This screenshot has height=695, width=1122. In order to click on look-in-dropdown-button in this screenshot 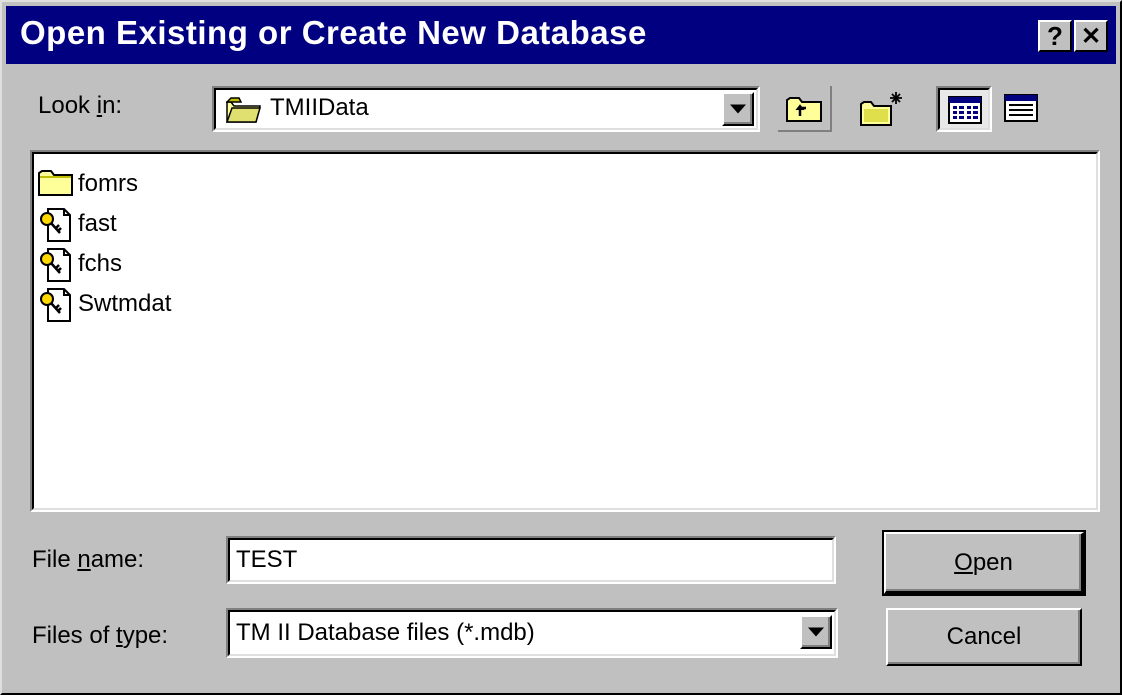, I will do `click(738, 109)`.